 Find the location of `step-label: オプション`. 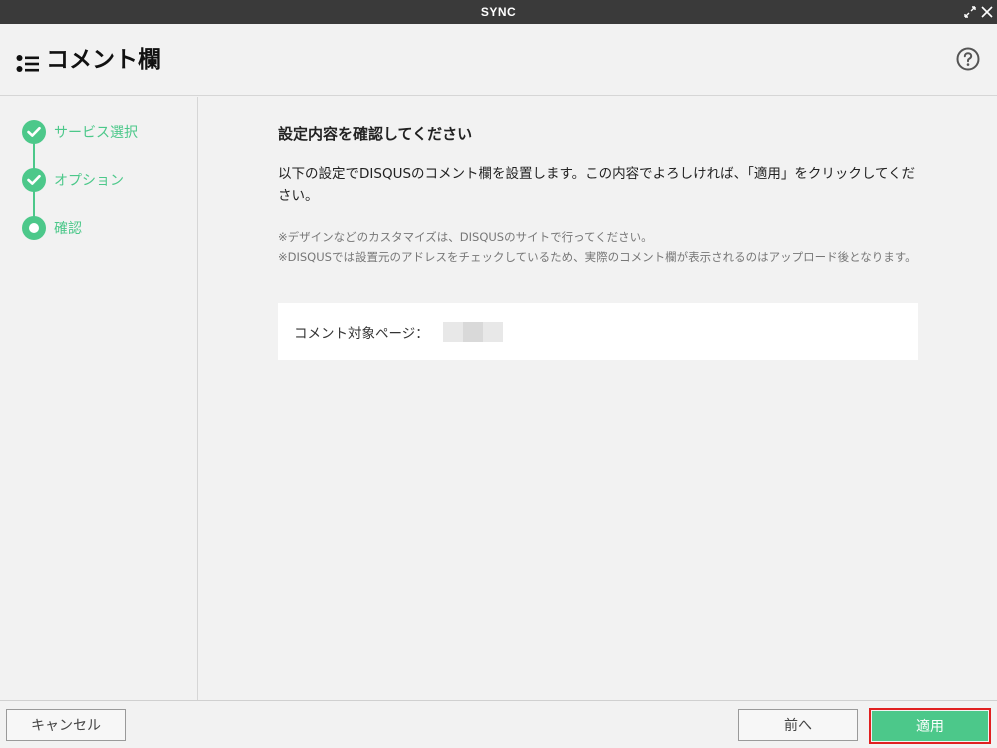

step-label: オプション is located at coordinates (89, 181).